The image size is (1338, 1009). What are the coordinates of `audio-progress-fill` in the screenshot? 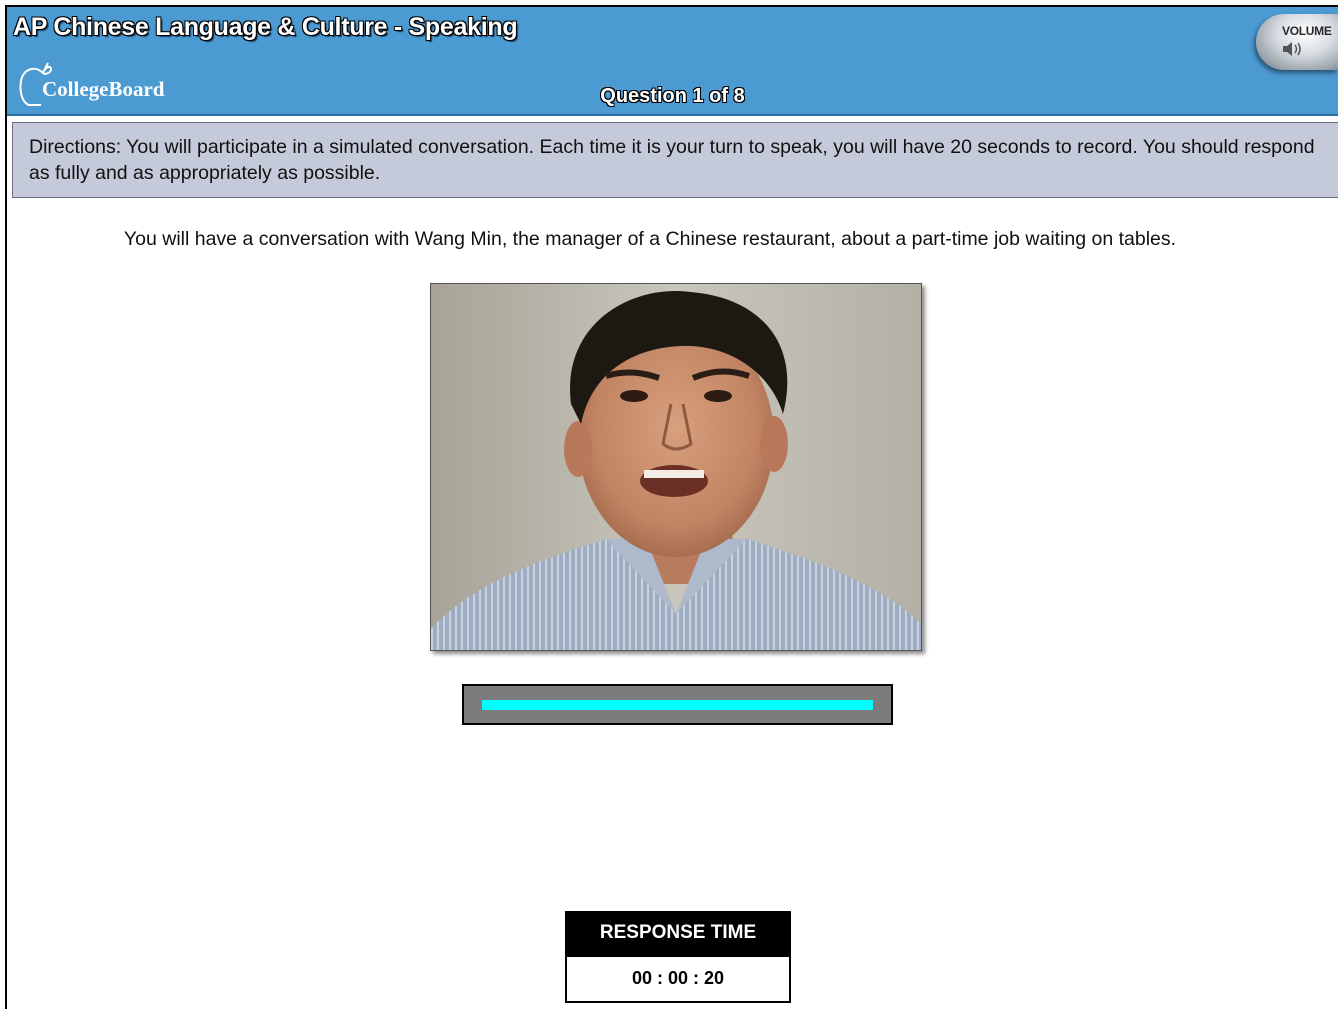 It's located at (677, 705).